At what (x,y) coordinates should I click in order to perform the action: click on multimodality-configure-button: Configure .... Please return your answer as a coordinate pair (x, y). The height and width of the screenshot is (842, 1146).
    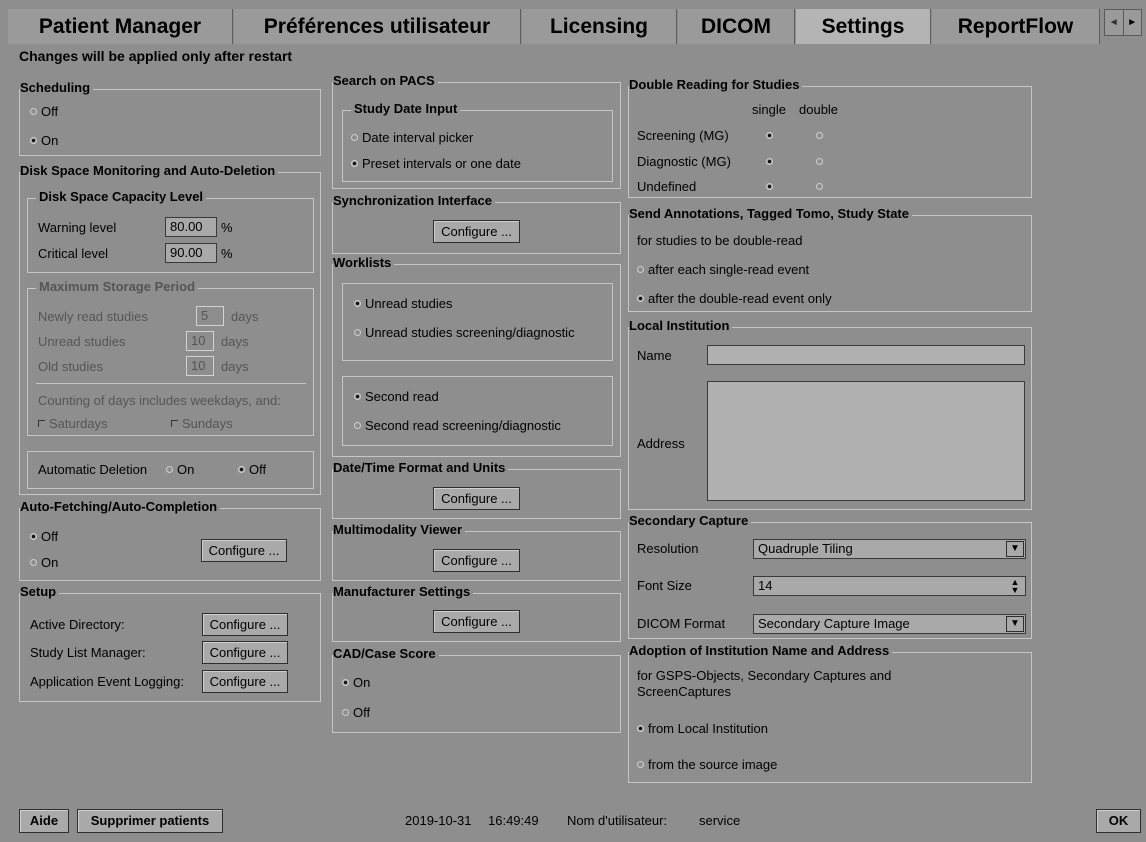
    Looking at the image, I should click on (476, 560).